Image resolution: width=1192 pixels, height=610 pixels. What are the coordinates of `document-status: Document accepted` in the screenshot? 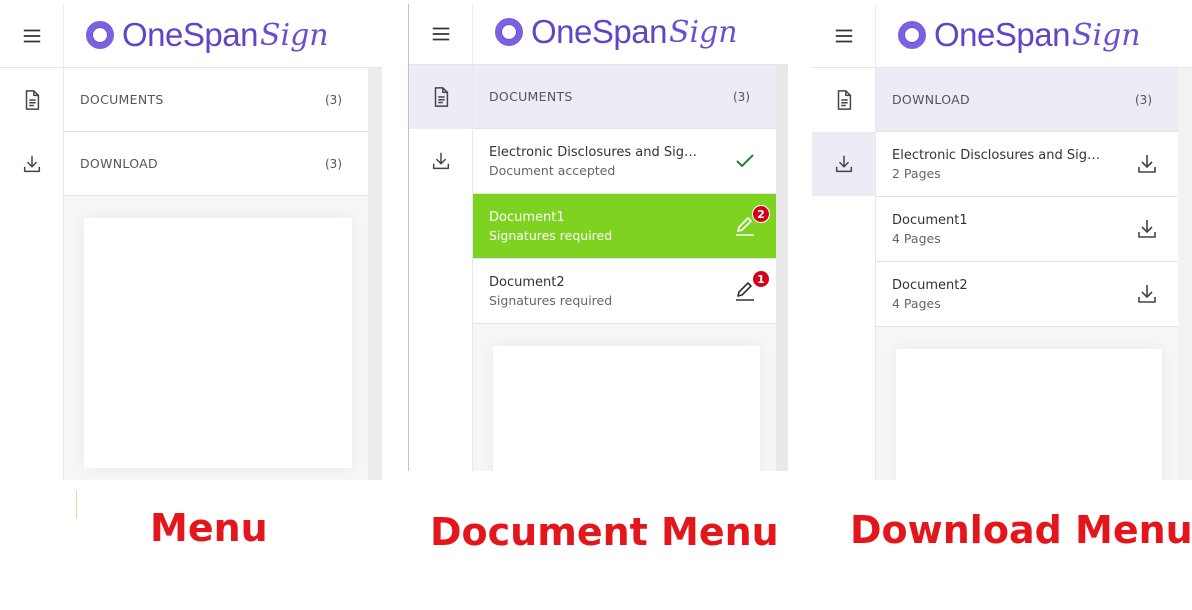 It's located at (552, 170).